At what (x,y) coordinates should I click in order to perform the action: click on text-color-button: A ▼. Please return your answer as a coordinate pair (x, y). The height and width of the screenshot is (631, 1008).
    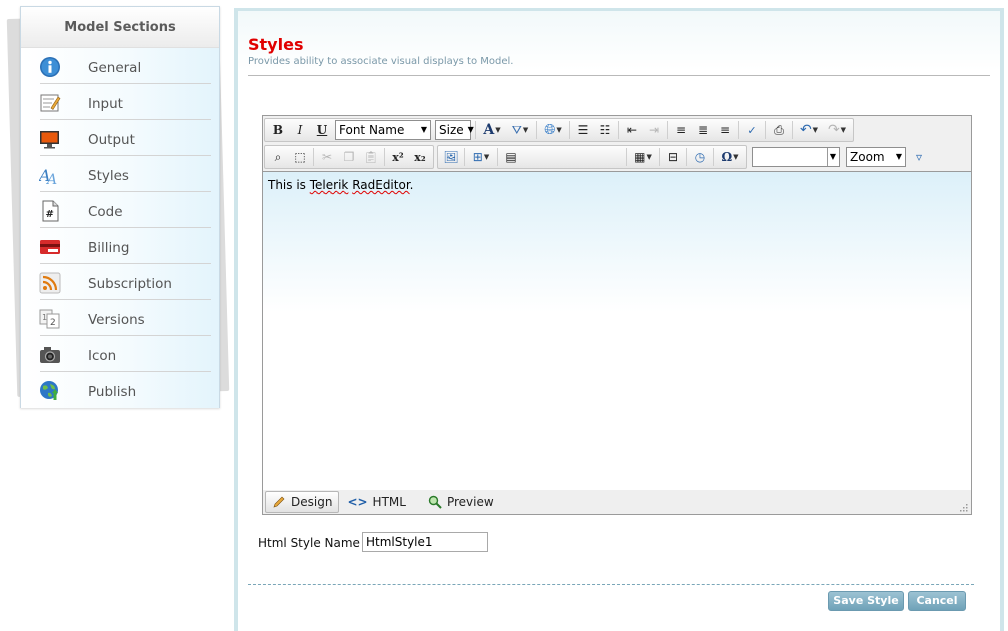
    Looking at the image, I should click on (492, 130).